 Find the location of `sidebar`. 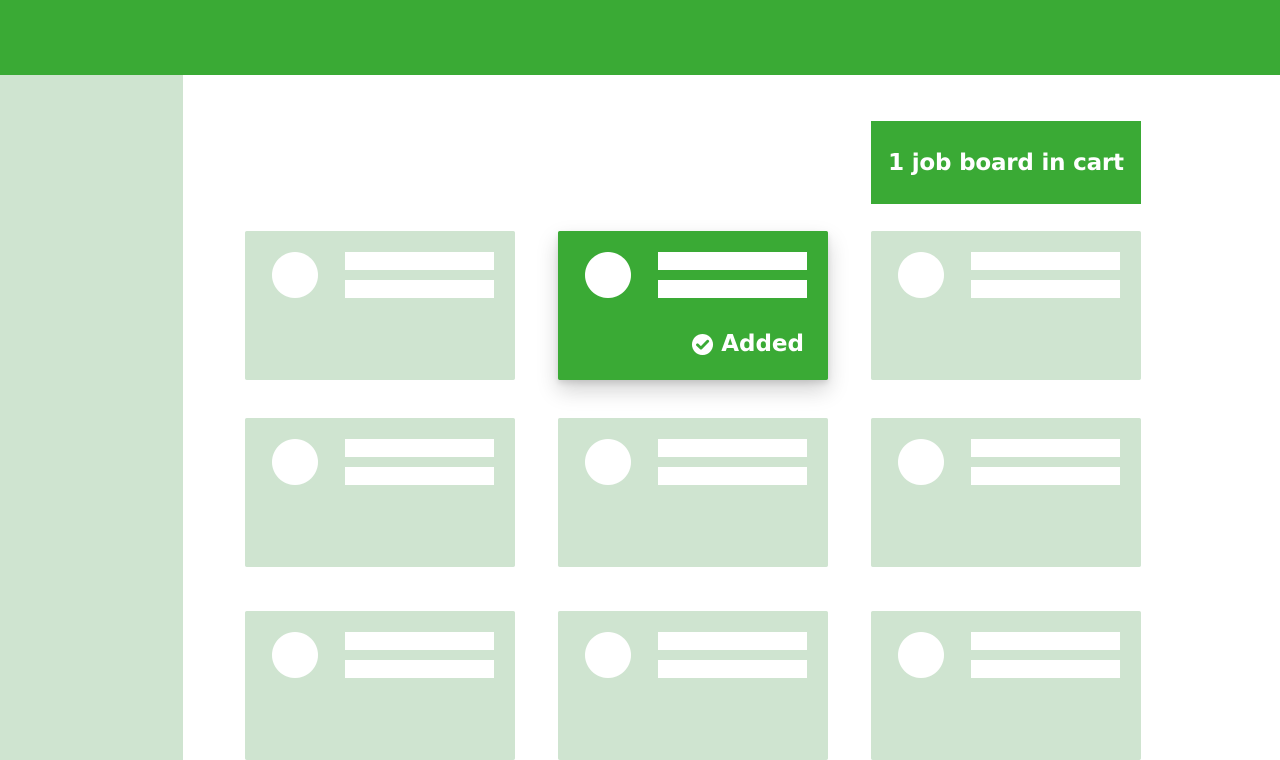

sidebar is located at coordinates (91, 417).